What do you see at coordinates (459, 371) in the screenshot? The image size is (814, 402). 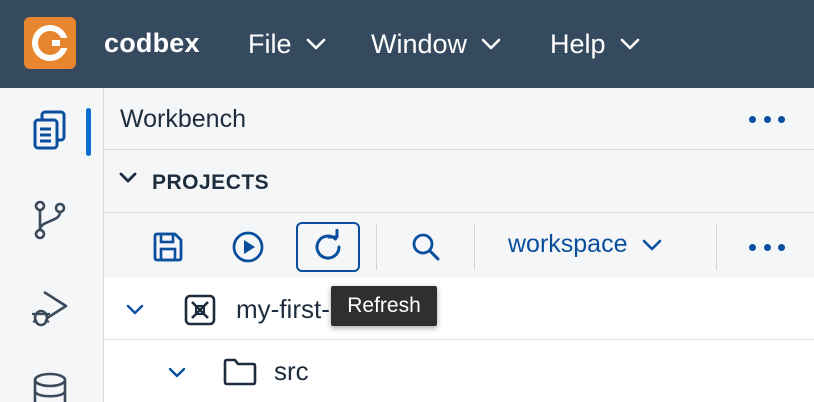 I see `tree-item-folder: src` at bounding box center [459, 371].